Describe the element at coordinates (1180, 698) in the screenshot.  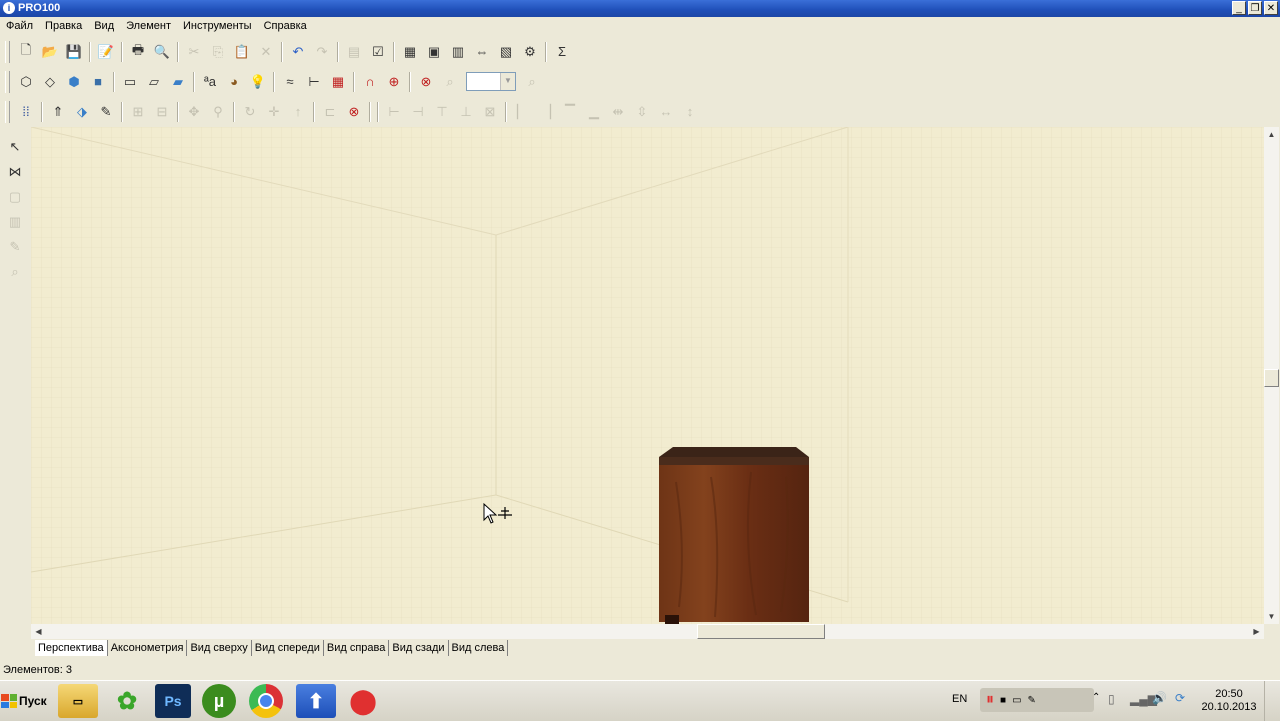
I see `update-icon: ⟳` at that location.